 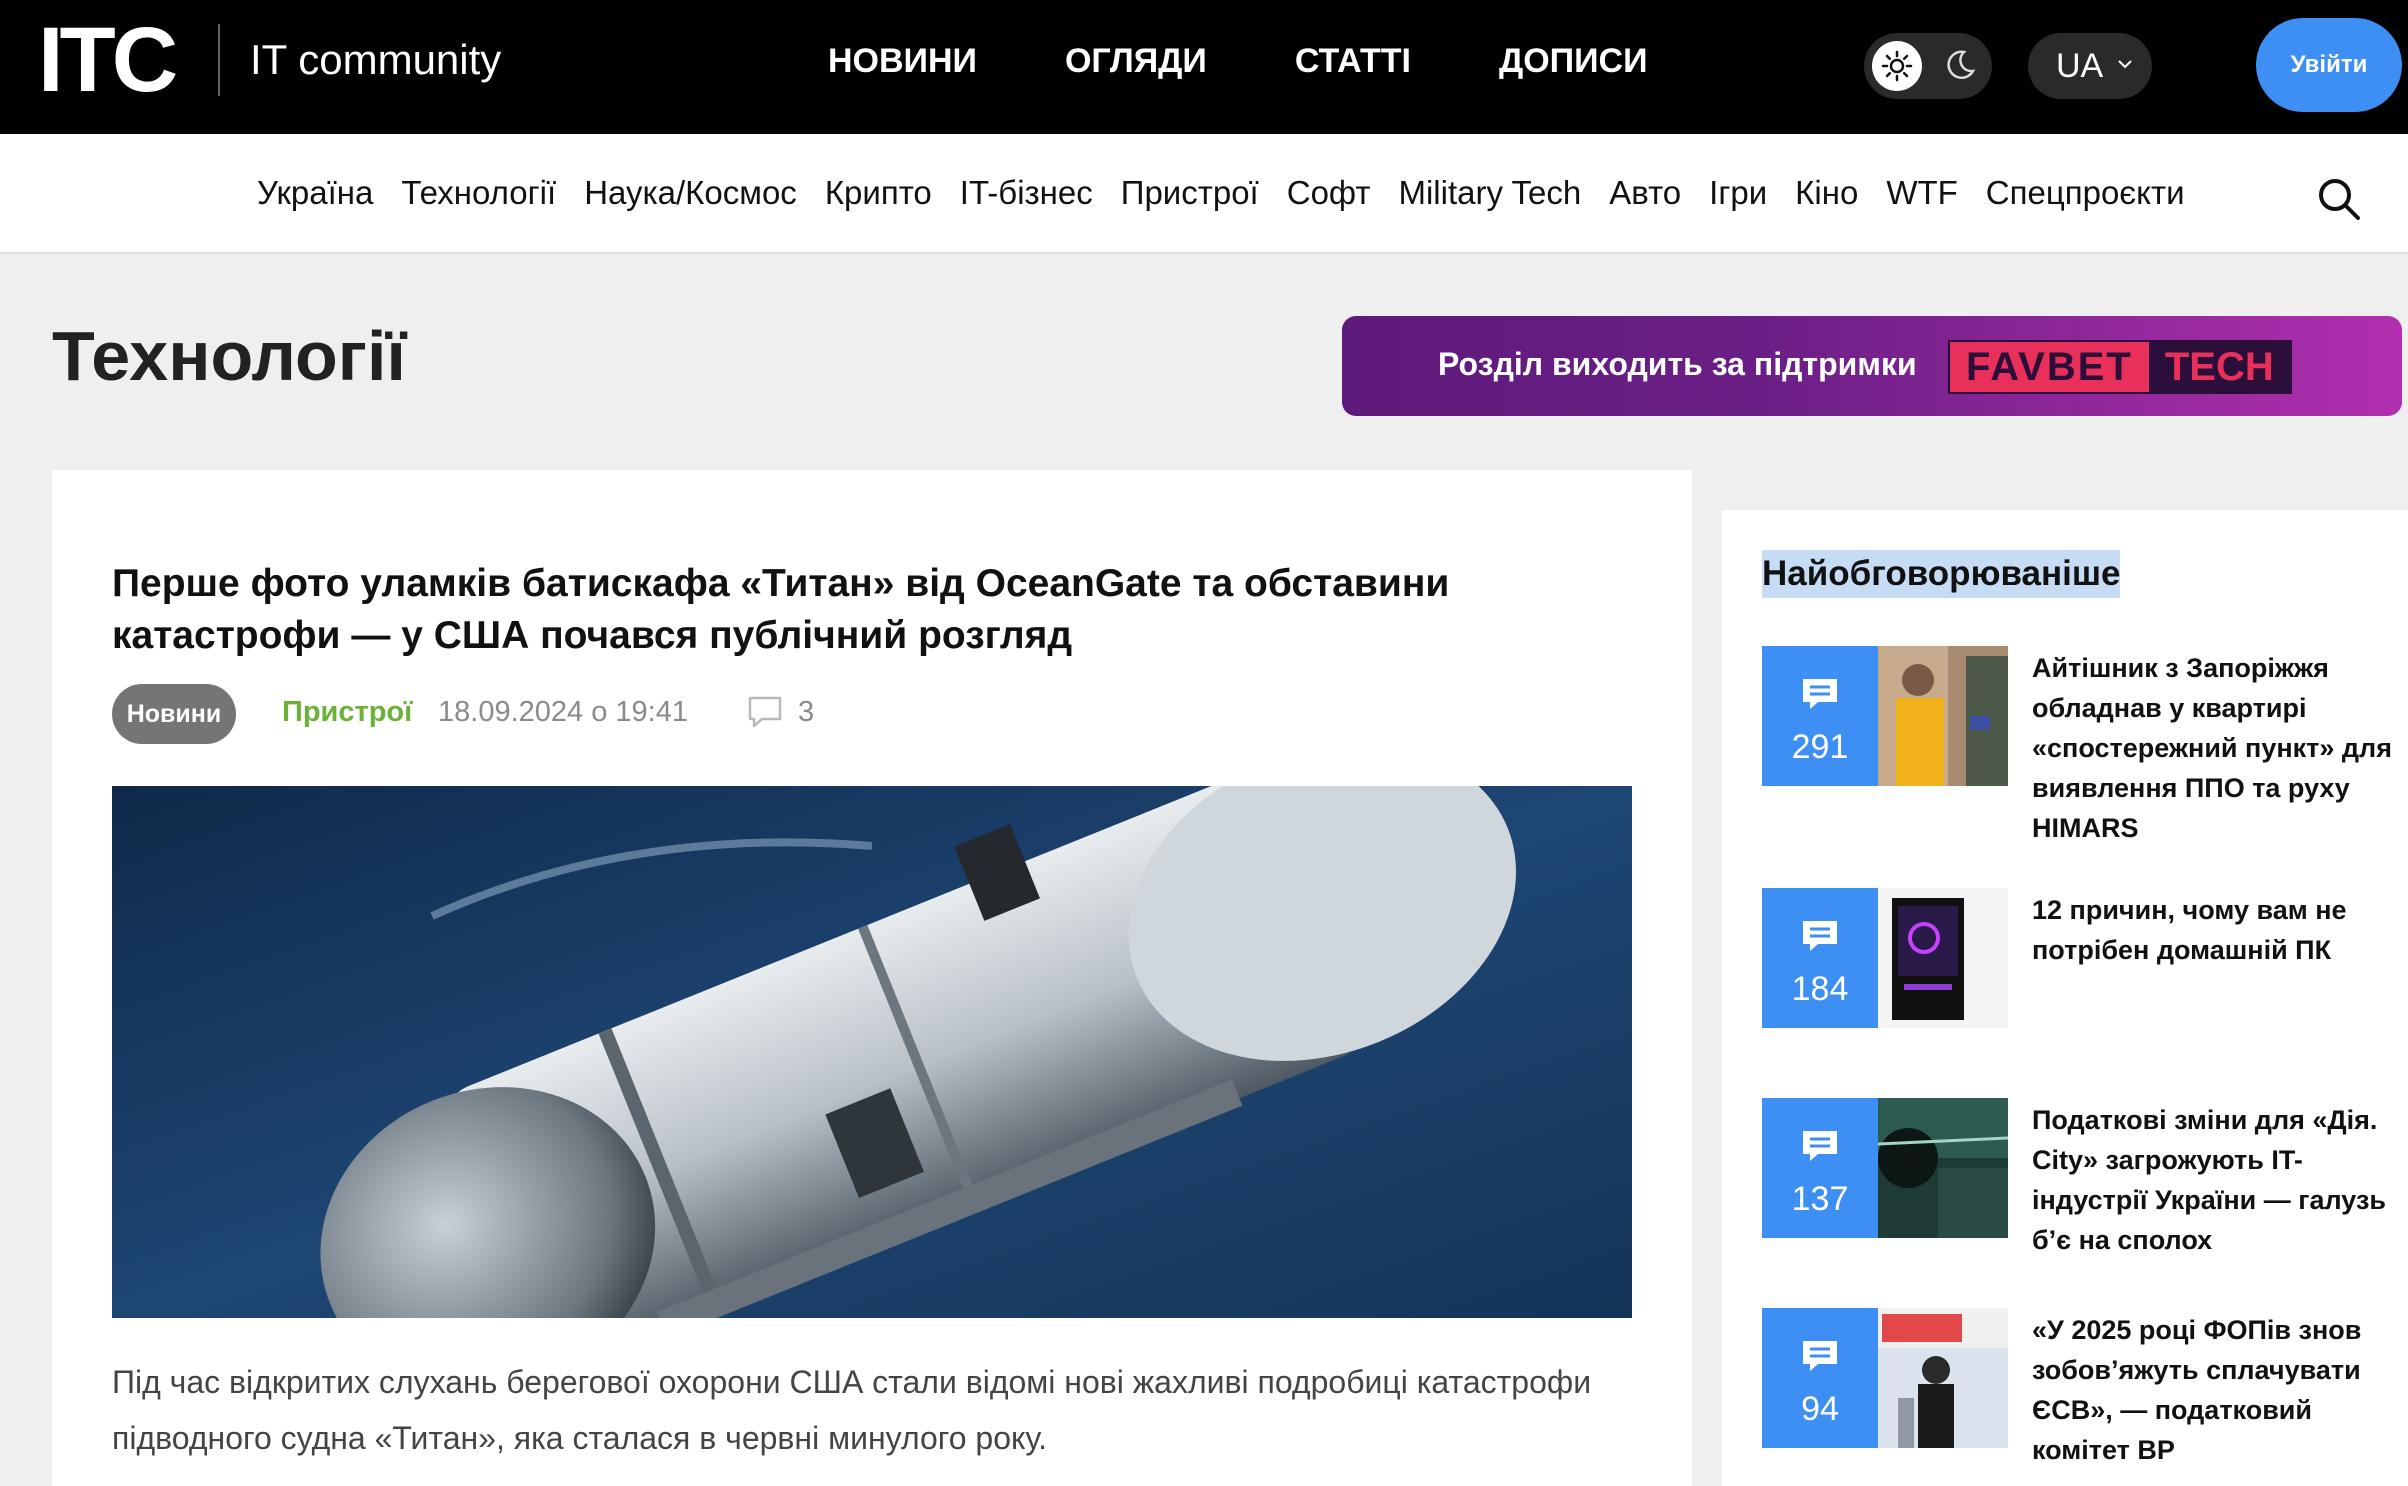 What do you see at coordinates (1026, 193) in the screenshot?
I see `category-it-business: IT-бізнес` at bounding box center [1026, 193].